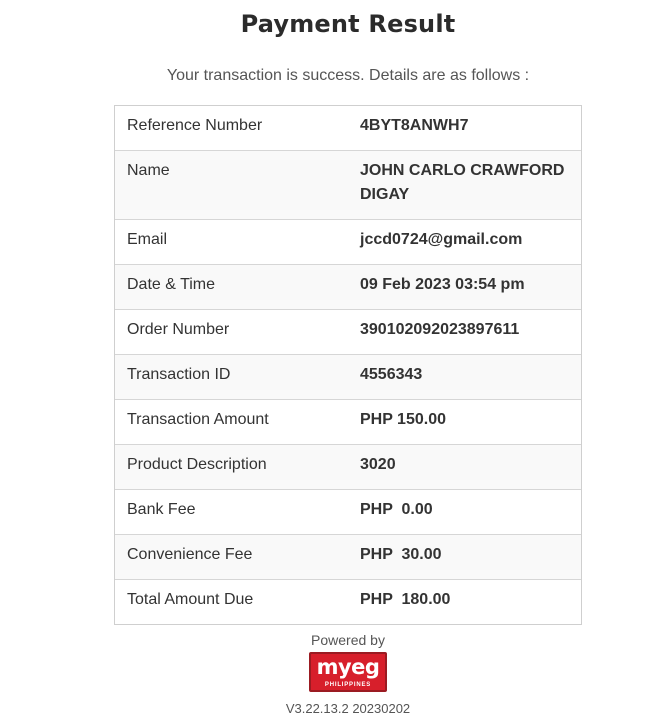  I want to click on row-value: PHP 0.00, so click(396, 509).